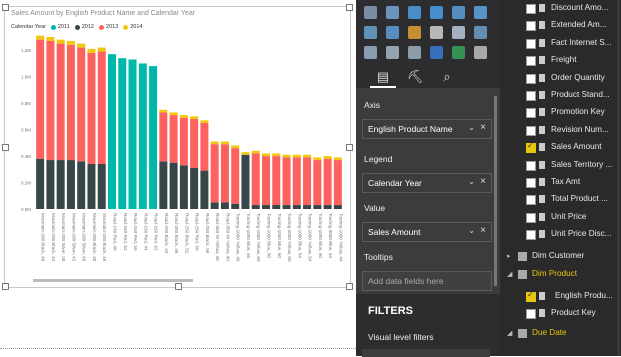  I want to click on tab-analytics: ⌕, so click(447, 77).